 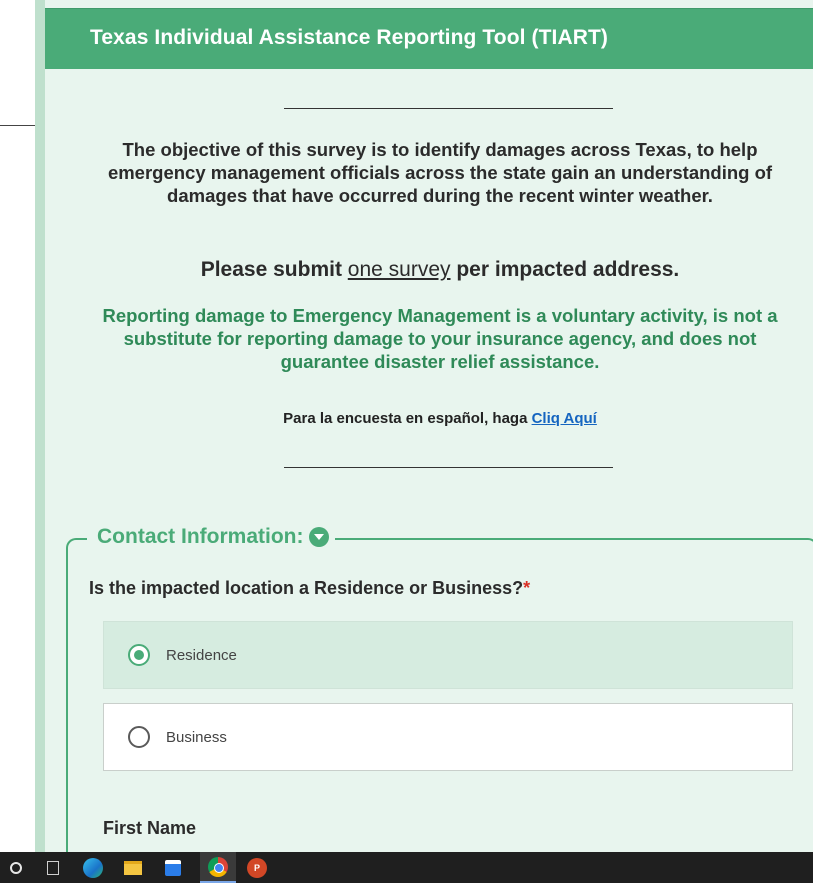 I want to click on file-explorer-icon, so click(x=133, y=867).